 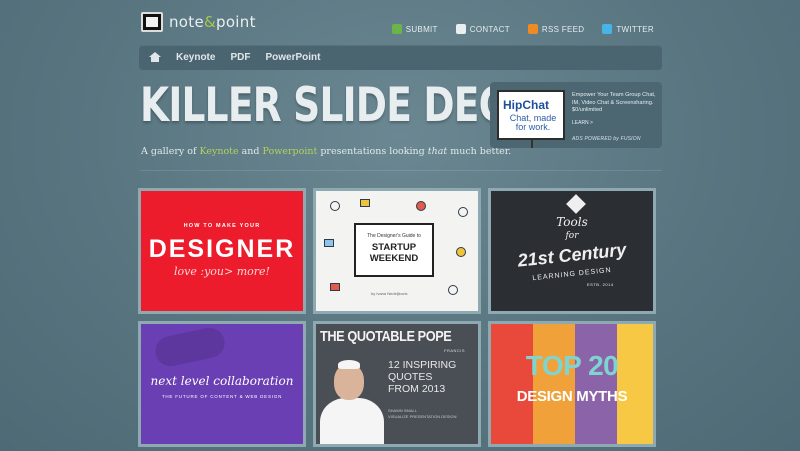 I want to click on ad-image: HipChat Chat, made for work., so click(x=531, y=119).